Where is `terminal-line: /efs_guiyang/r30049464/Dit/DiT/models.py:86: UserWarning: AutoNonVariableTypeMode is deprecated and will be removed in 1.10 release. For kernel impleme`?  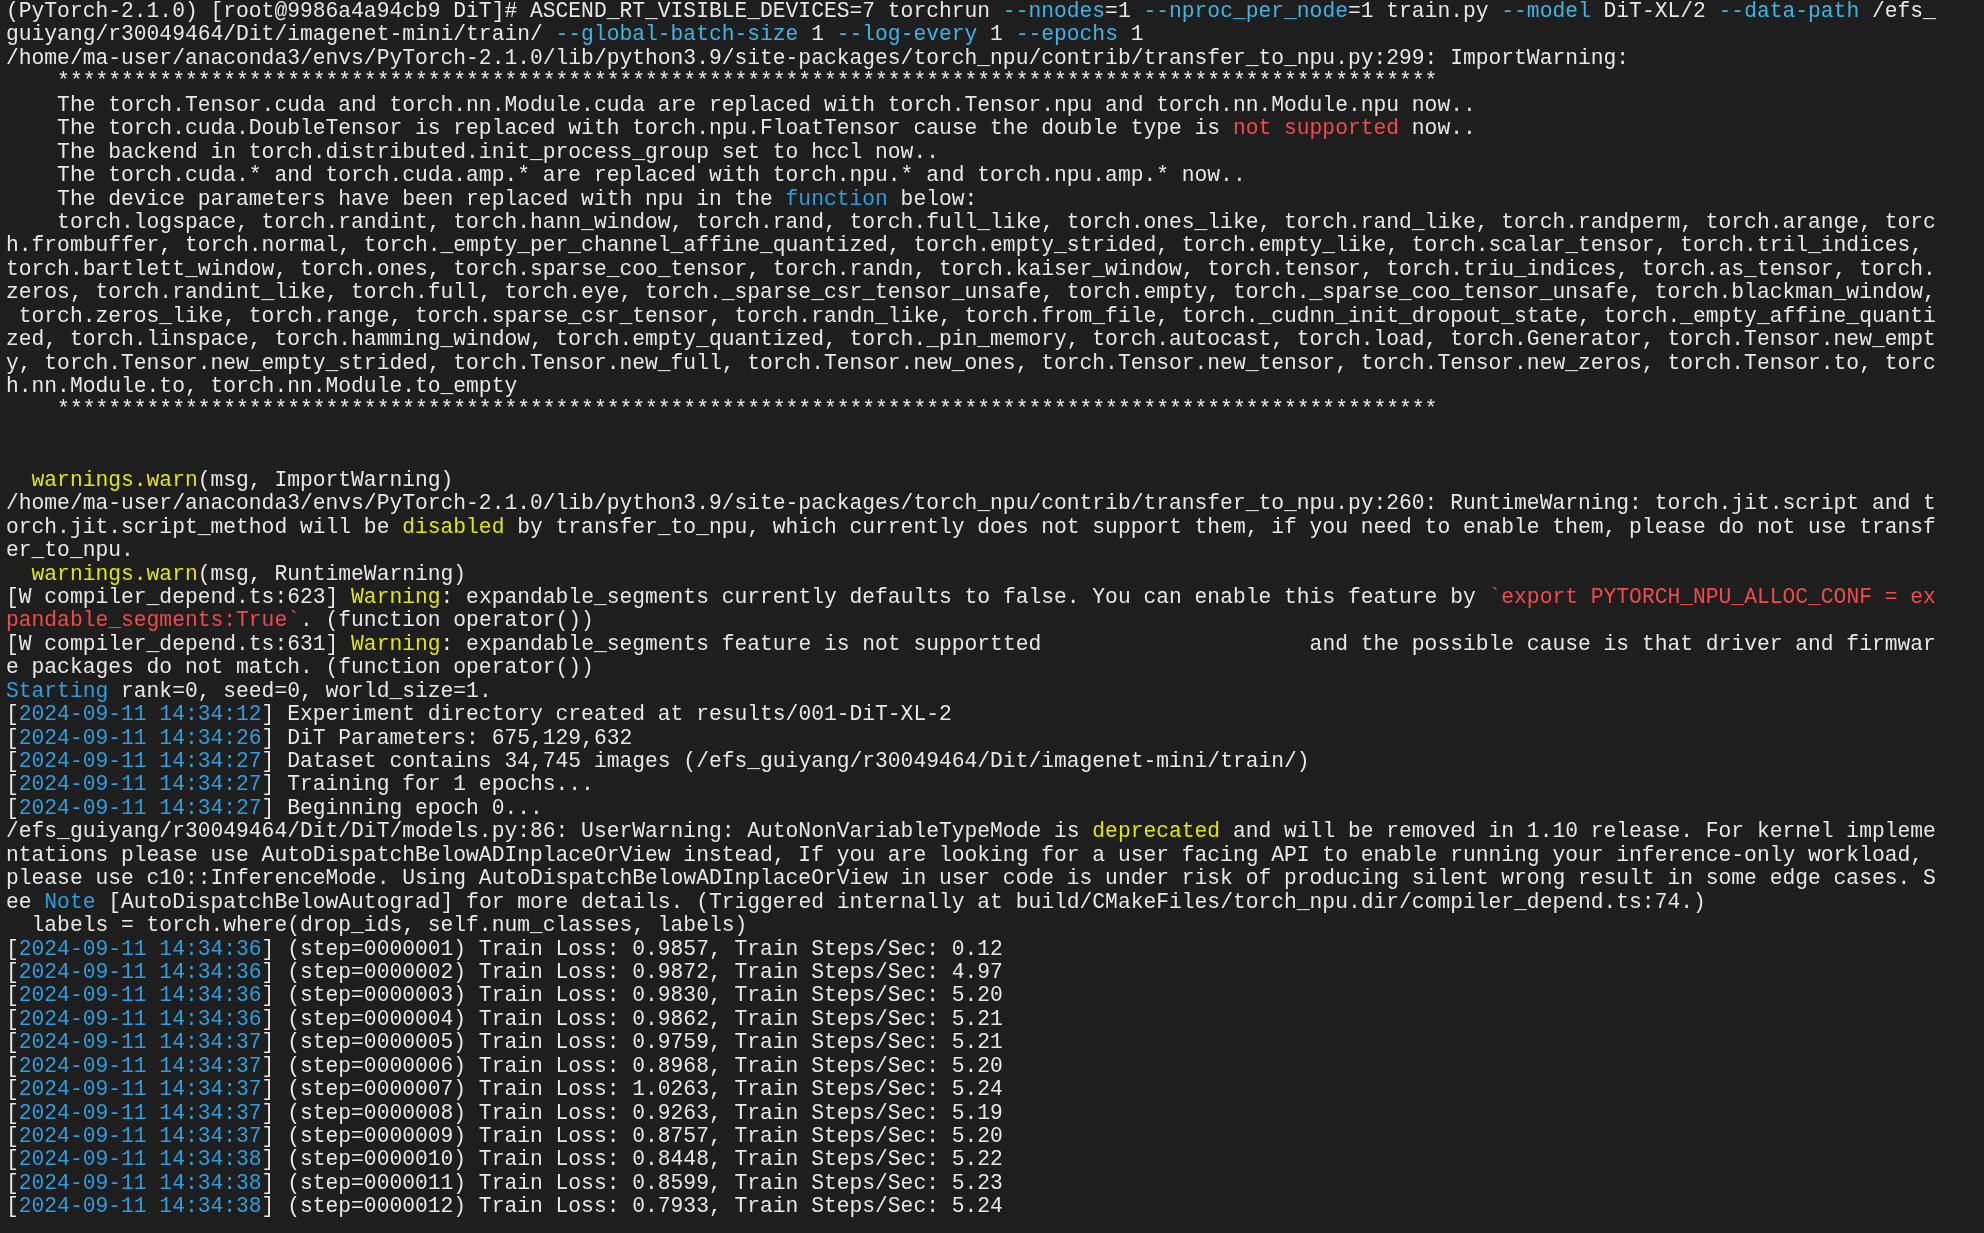
terminal-line: /efs_guiyang/r30049464/Dit/DiT/models.py:86: UserWarning: AutoNonVariableTypeMode is deprecated and will be removed in 1.10 release. For kernel impleme is located at coordinates (971, 832).